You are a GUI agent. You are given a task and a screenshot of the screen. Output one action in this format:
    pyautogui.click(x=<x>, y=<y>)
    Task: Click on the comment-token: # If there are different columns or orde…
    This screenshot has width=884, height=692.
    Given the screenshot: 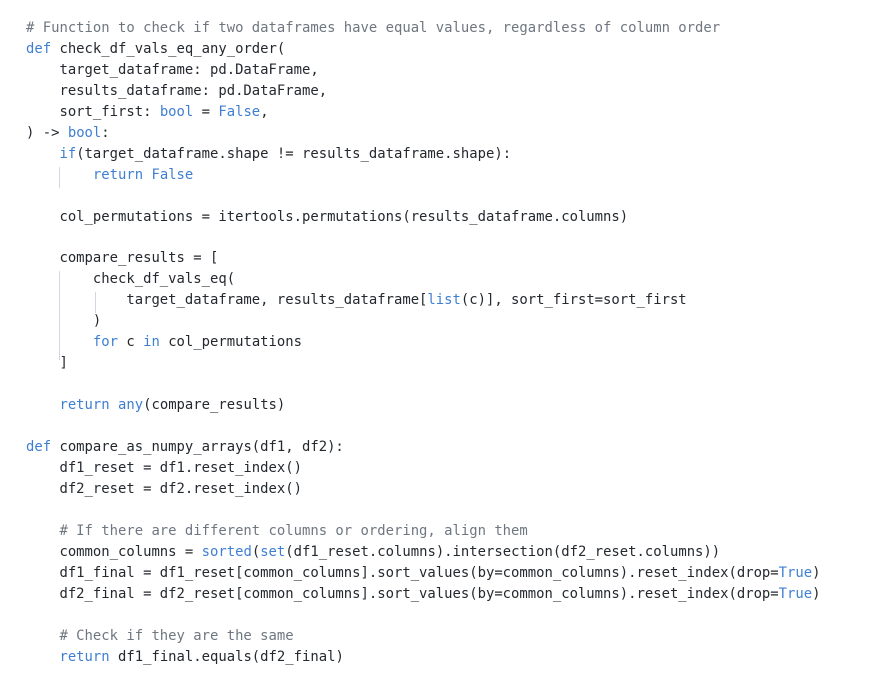 What is the action you would take?
    pyautogui.click(x=293, y=530)
    